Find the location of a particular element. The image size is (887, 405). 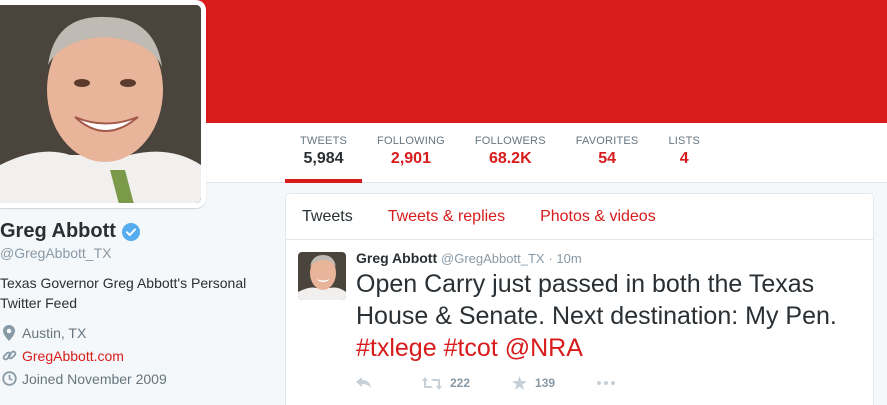

stat-label: TWEETS is located at coordinates (324, 141).